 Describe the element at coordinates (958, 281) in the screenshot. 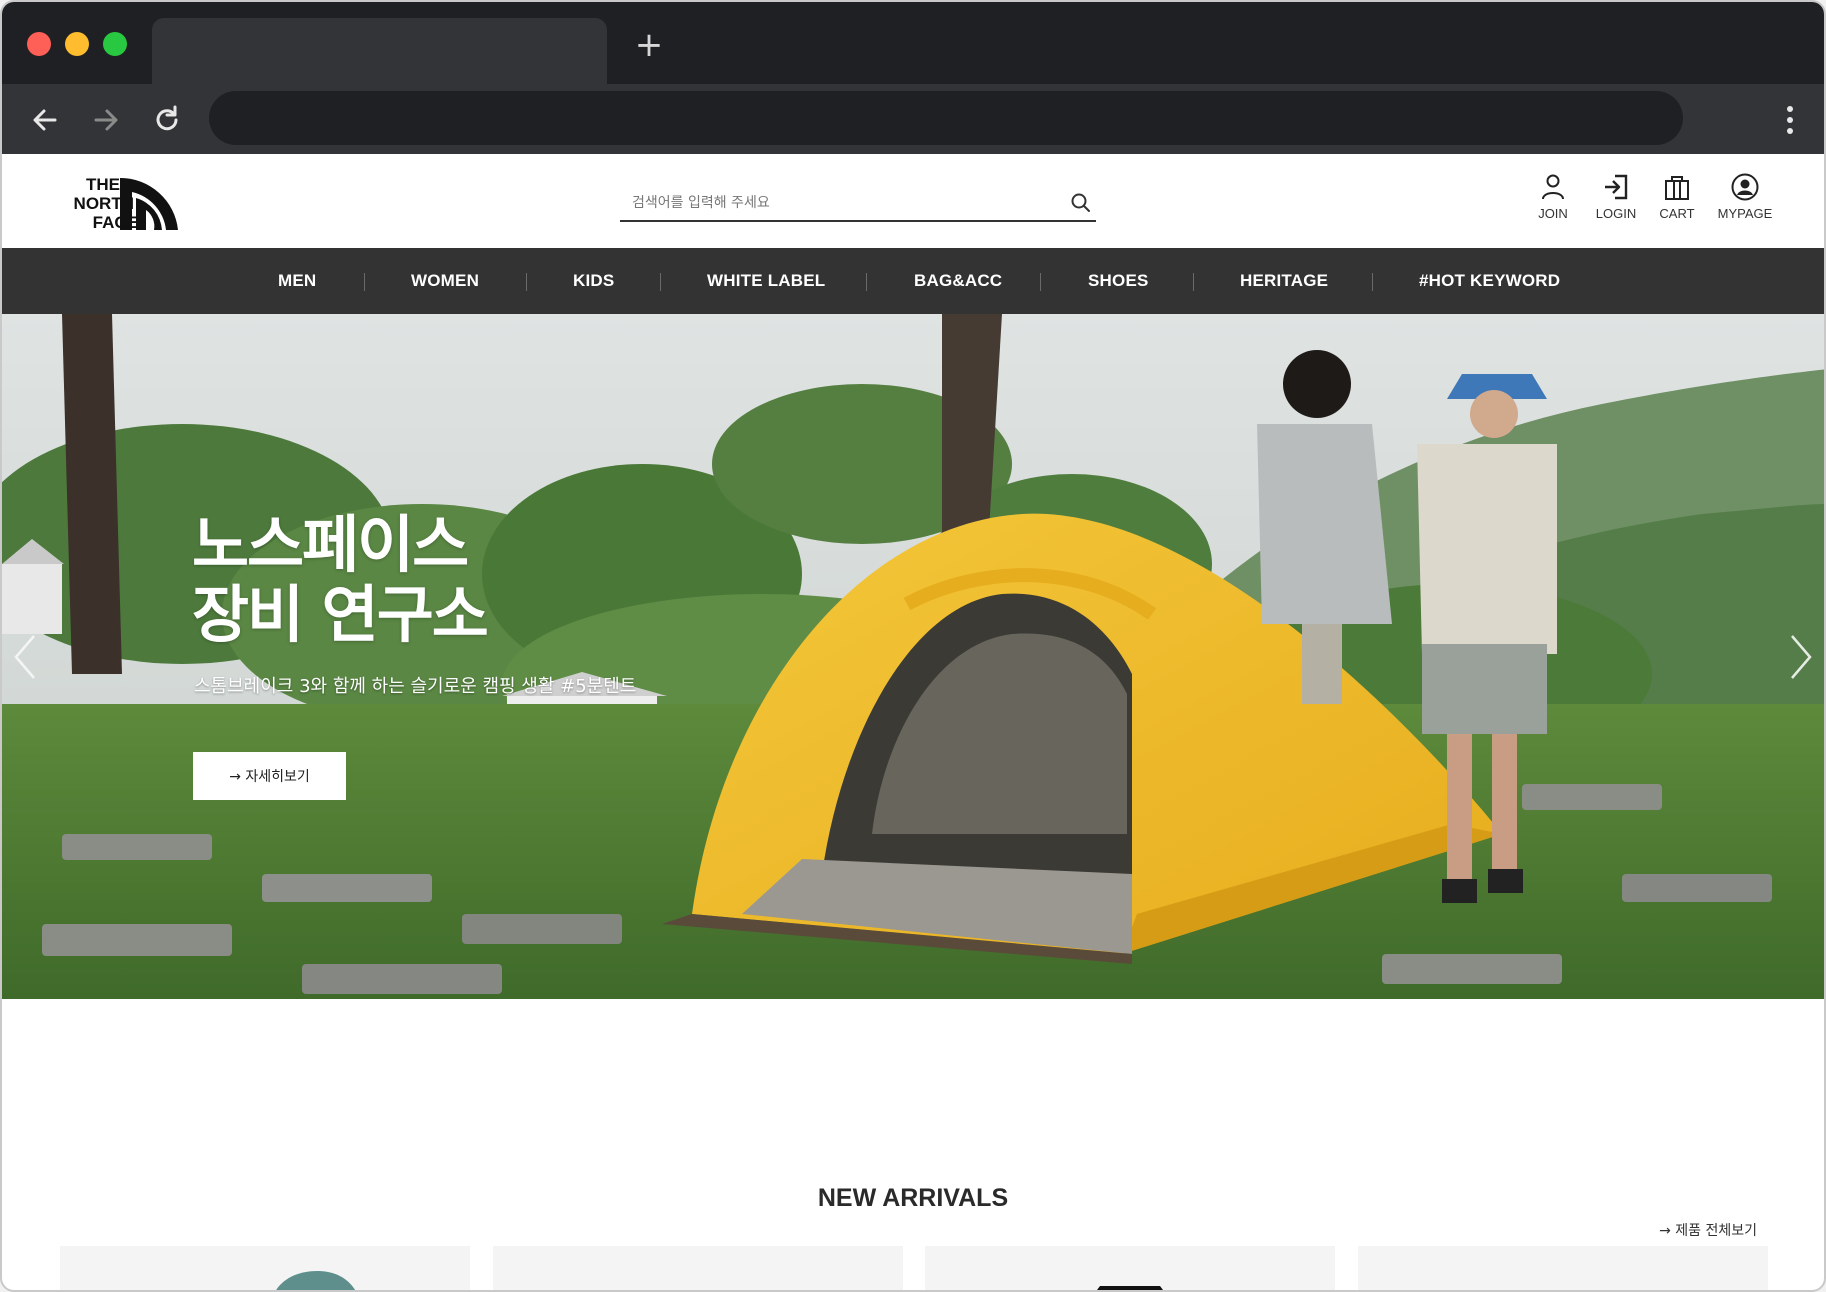

I see `nav-item-bag-acc: BAG&ACC` at that location.